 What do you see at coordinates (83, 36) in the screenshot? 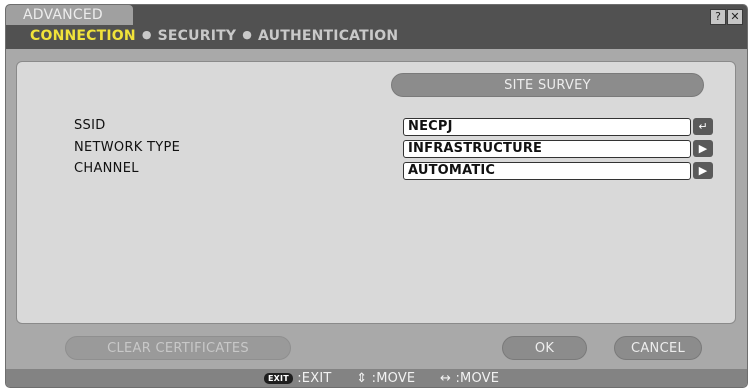
I see `tab-connection: CONNECTION` at bounding box center [83, 36].